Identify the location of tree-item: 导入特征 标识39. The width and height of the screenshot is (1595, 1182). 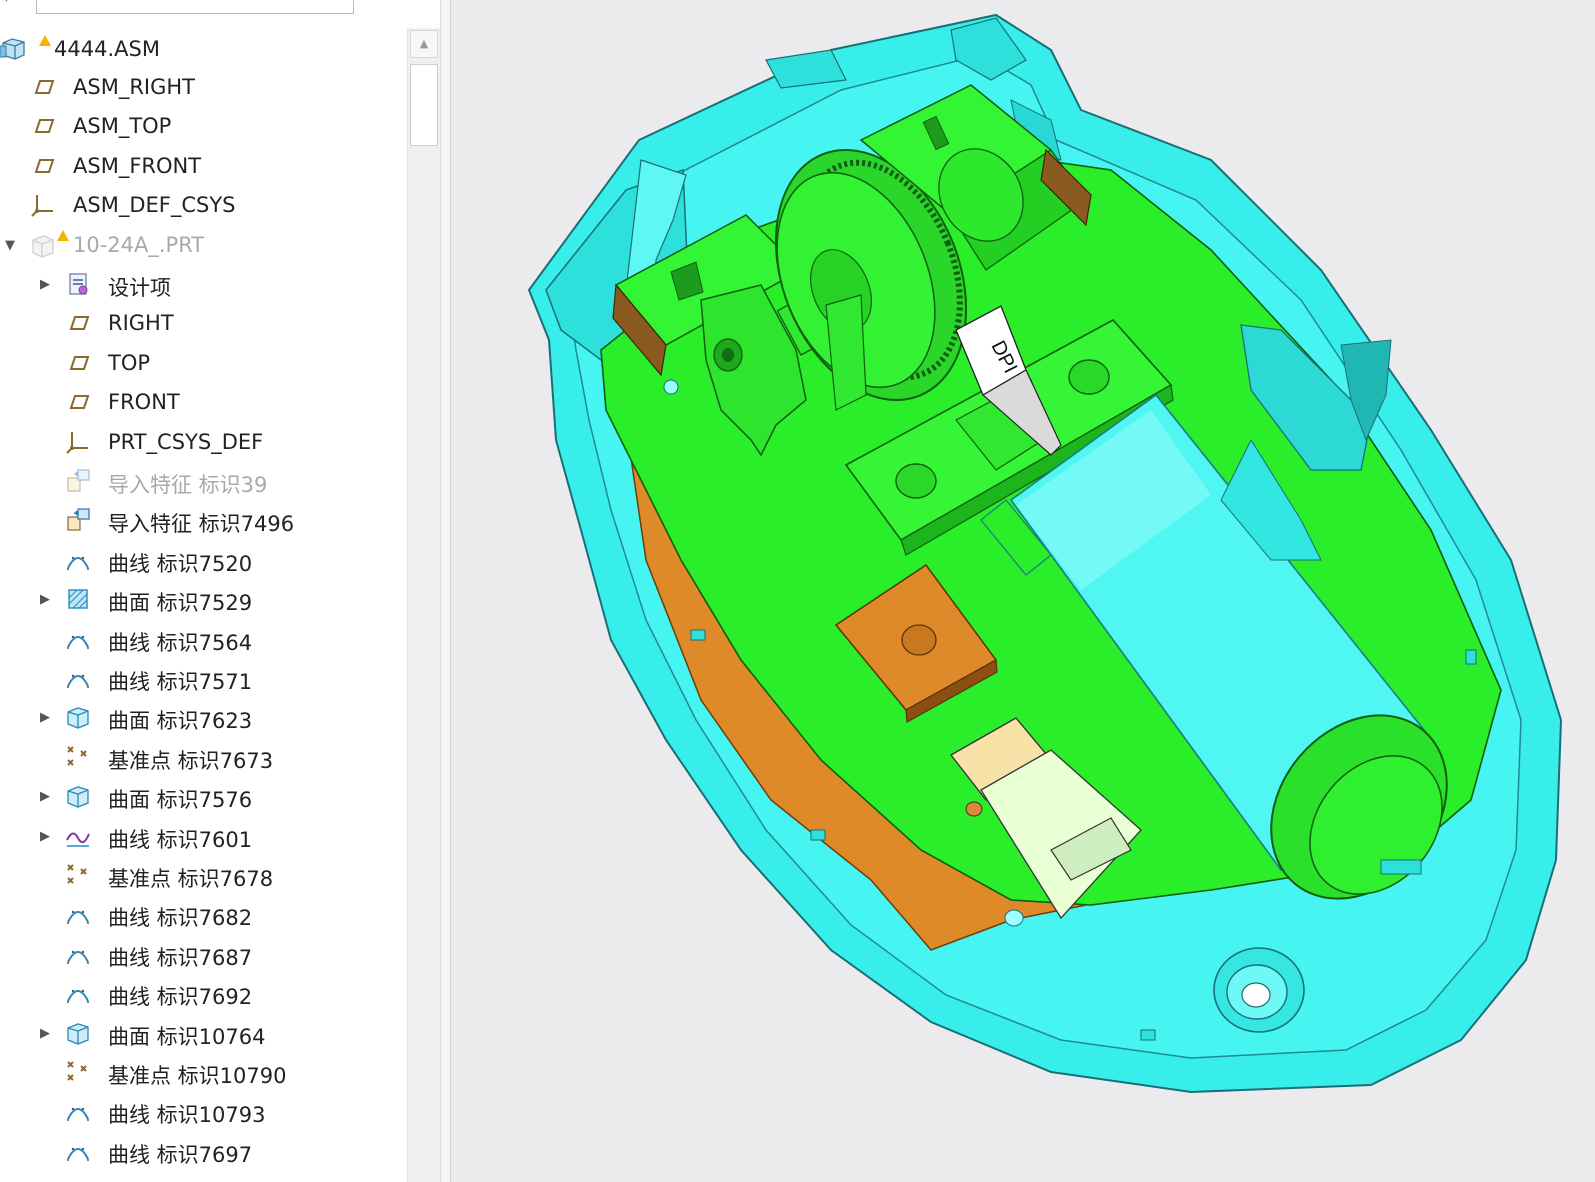
(202, 481).